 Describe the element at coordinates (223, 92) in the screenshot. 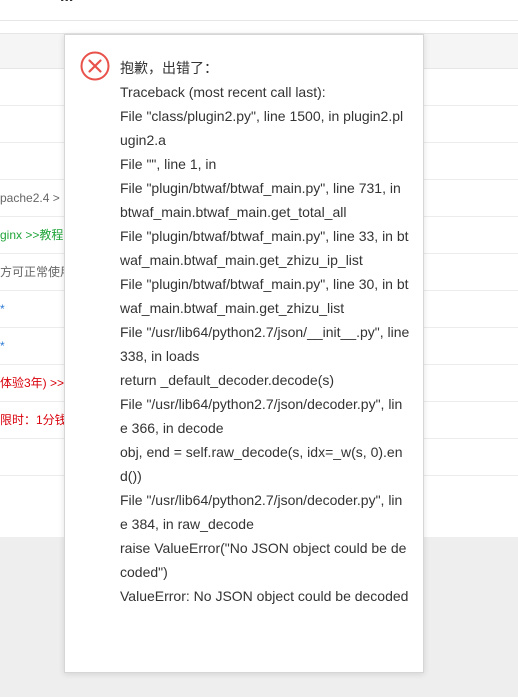

I see `traceback-line: Traceback (most recent call last):` at that location.